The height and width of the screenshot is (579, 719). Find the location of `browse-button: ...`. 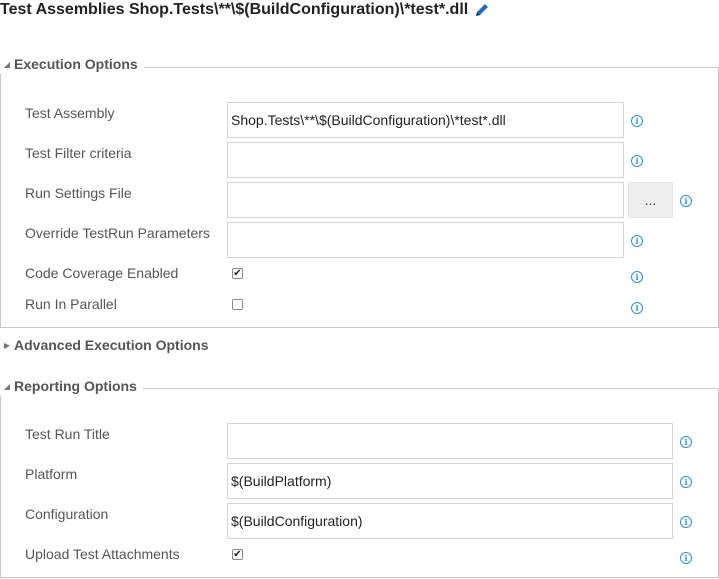

browse-button: ... is located at coordinates (650, 200).